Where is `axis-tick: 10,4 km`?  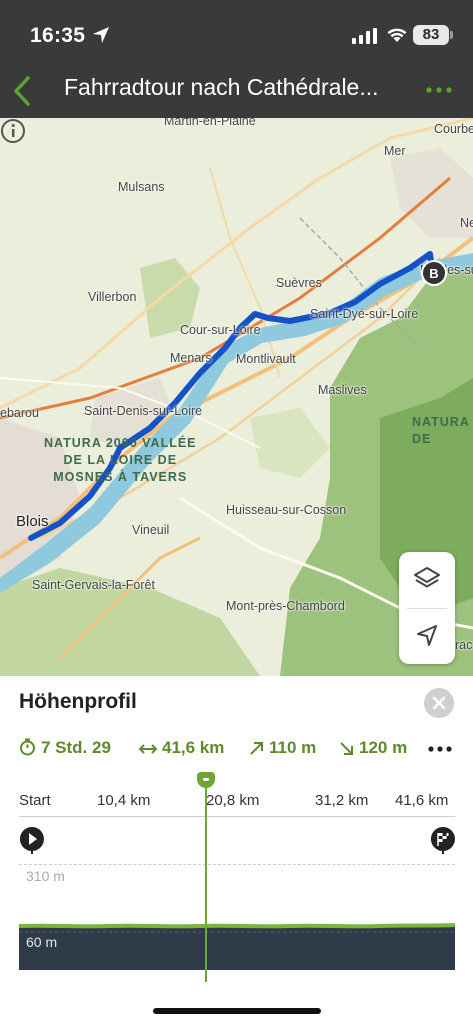 axis-tick: 10,4 km is located at coordinates (124, 800).